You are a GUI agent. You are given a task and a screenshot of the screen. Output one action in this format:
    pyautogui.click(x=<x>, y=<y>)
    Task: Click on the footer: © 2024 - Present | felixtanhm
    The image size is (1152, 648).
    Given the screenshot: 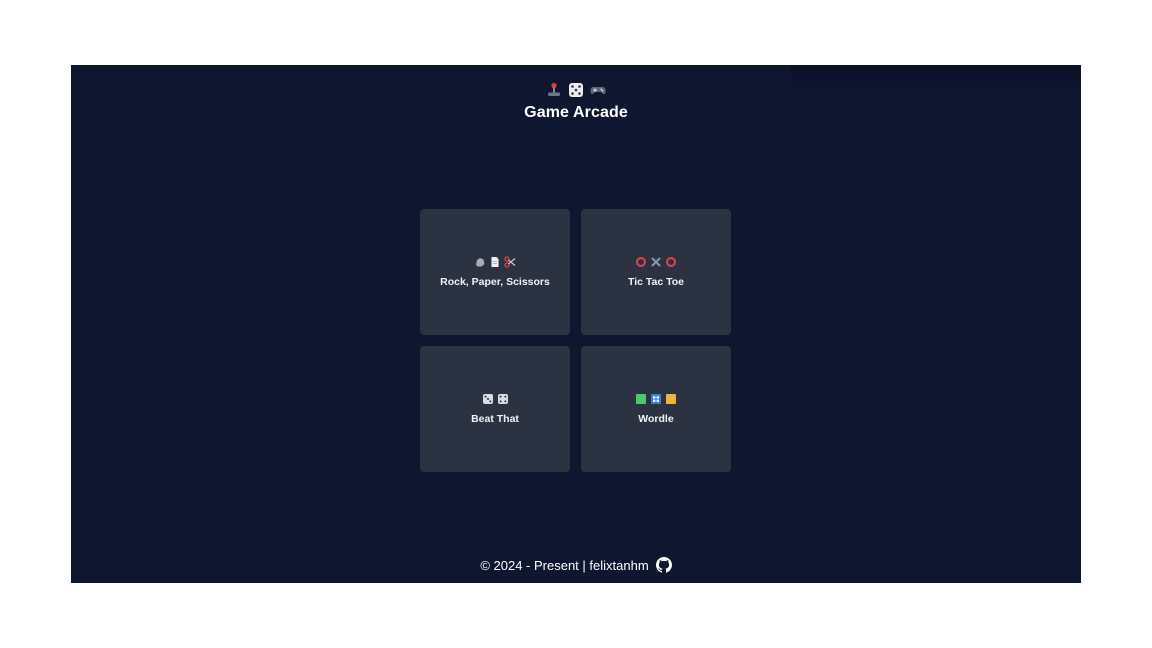 What is the action you would take?
    pyautogui.click(x=576, y=565)
    